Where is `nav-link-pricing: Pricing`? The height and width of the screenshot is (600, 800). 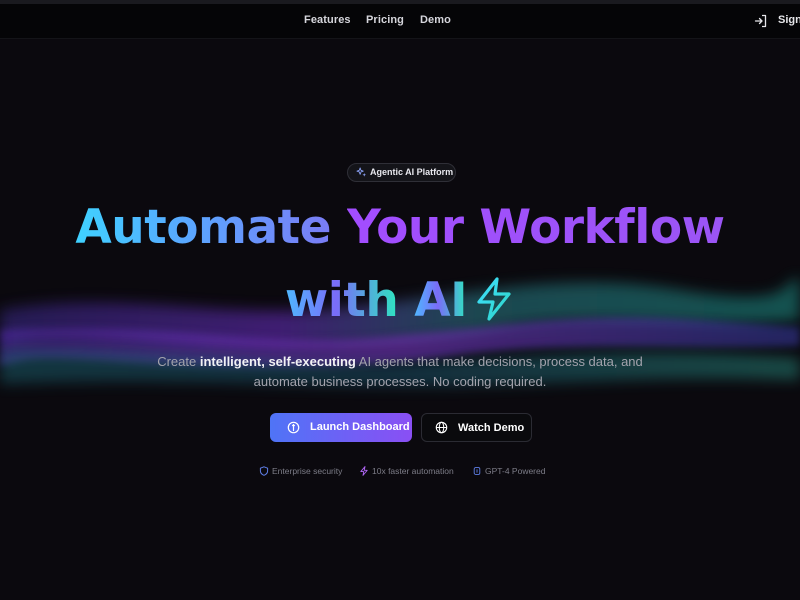 nav-link-pricing: Pricing is located at coordinates (385, 20).